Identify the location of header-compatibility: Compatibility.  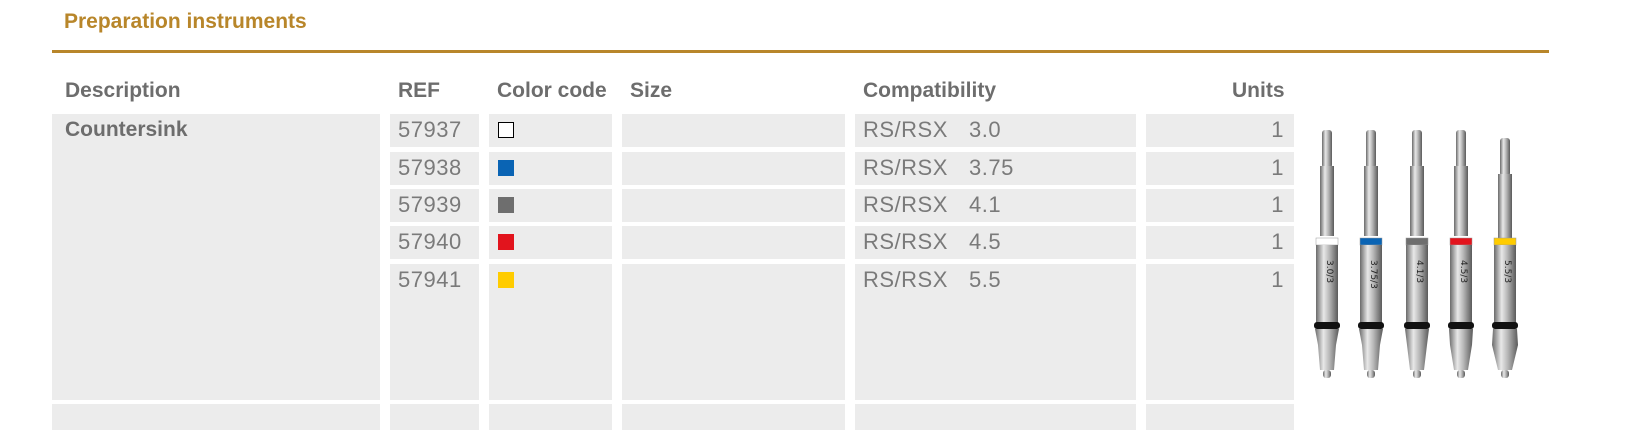
(930, 90).